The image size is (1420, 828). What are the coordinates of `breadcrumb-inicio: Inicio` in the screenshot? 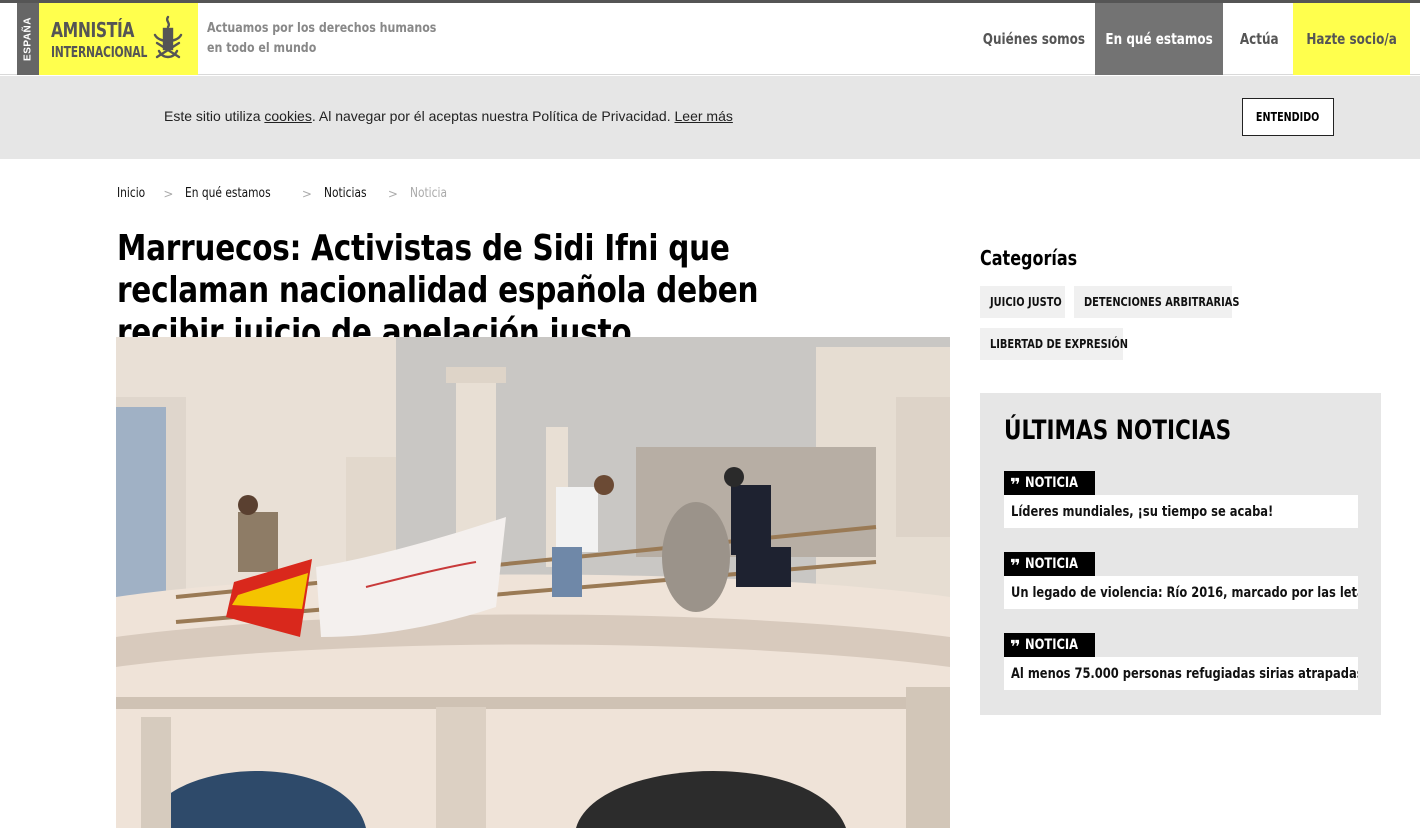 It's located at (131, 193).